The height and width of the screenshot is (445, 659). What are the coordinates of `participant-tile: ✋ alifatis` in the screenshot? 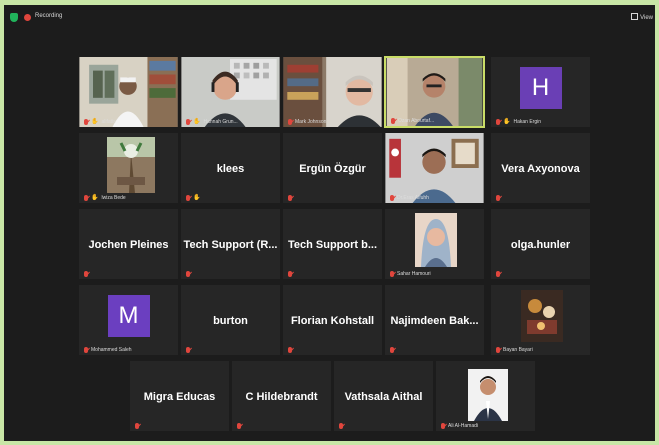 It's located at (128, 92).